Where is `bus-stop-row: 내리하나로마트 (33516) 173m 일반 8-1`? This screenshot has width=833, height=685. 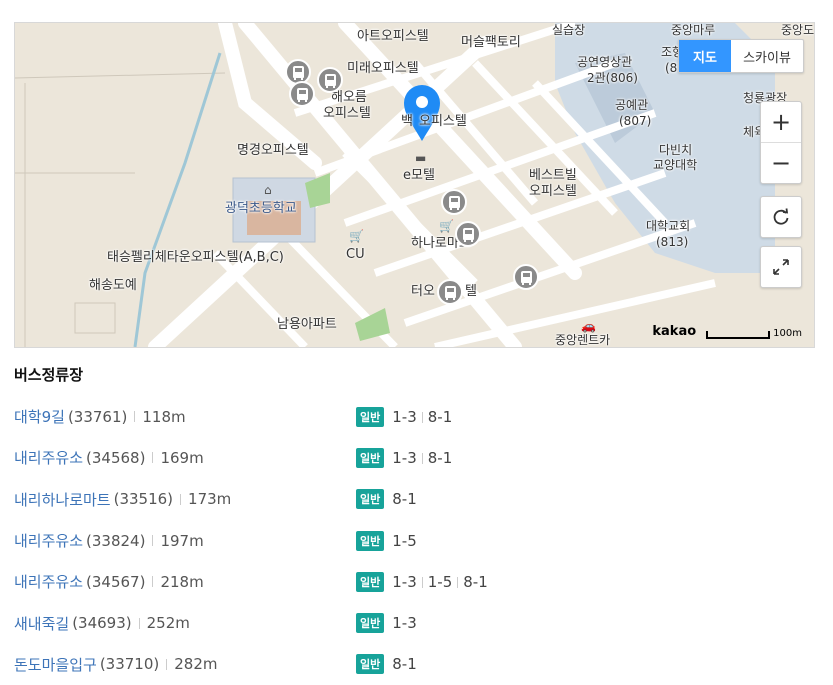
bus-stop-row: 내리하나로마트 (33516) 173m 일반 8-1 is located at coordinates (414, 499).